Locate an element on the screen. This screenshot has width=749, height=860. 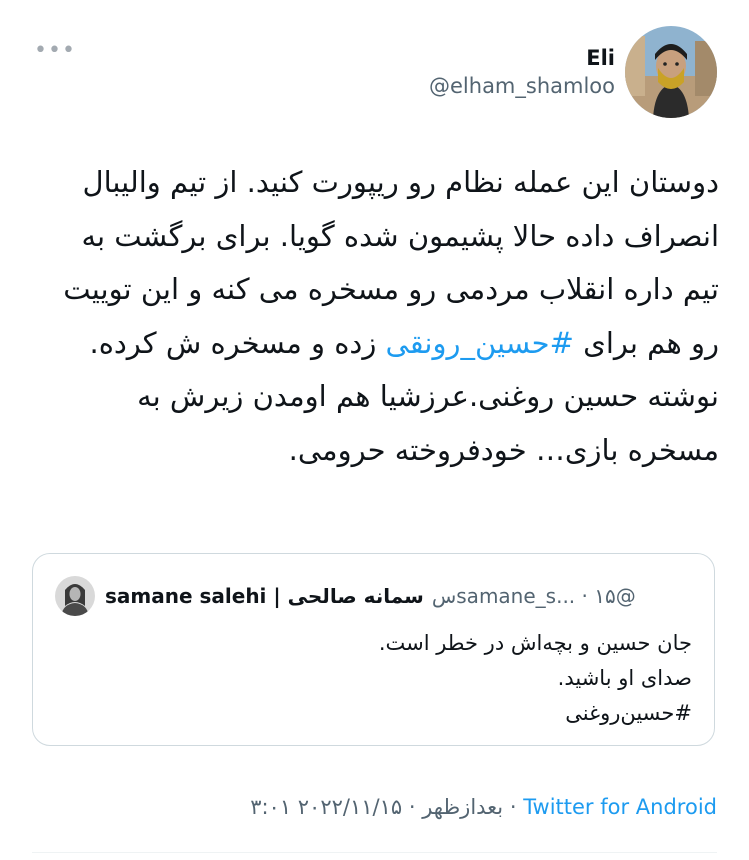
hashtag-link: #حسین_رونقی is located at coordinates (480, 343).